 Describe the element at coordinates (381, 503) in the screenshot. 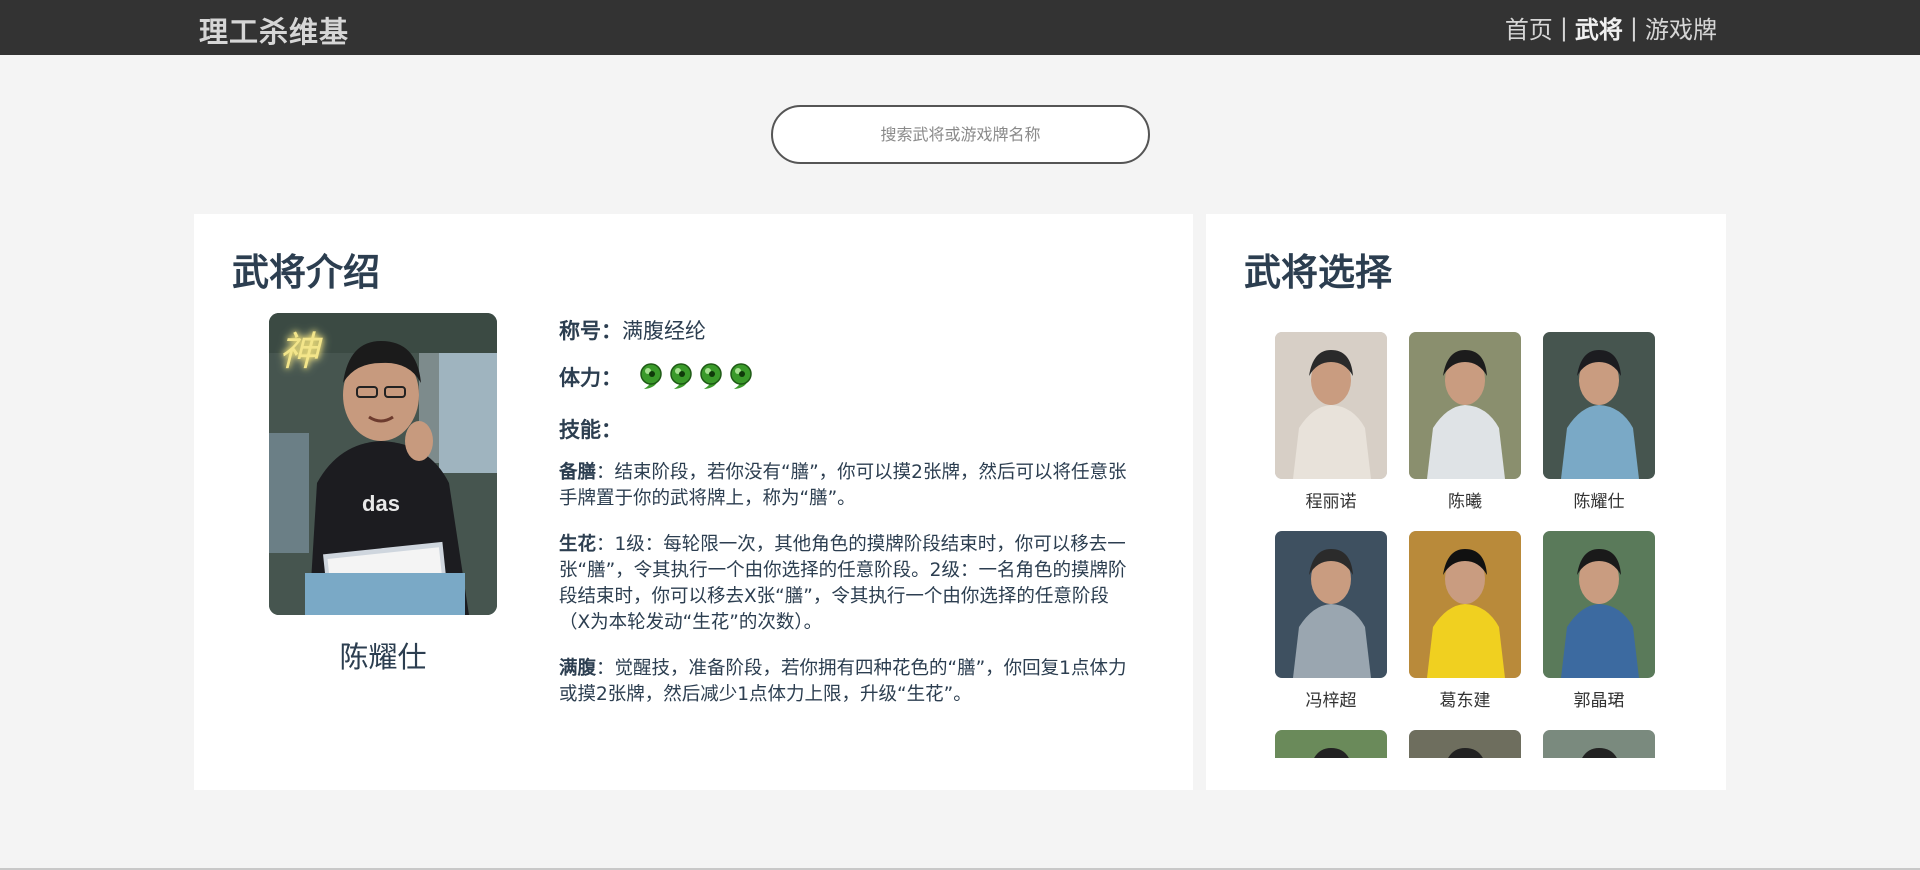

I see `svg-text: das` at that location.